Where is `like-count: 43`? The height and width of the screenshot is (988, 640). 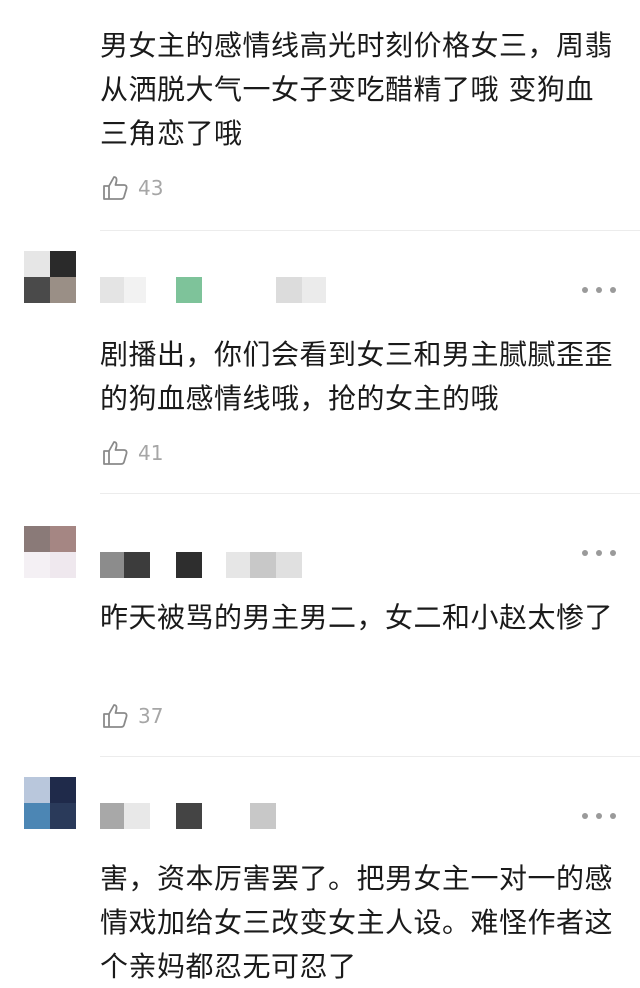
like-count: 43 is located at coordinates (151, 188).